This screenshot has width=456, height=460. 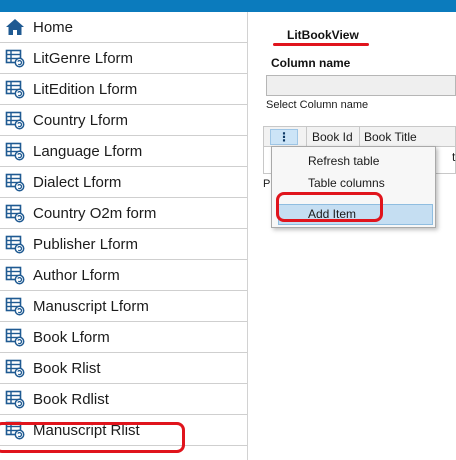 I want to click on sidebar-item-publisher-lform: Publisher Lform, so click(x=123, y=244).